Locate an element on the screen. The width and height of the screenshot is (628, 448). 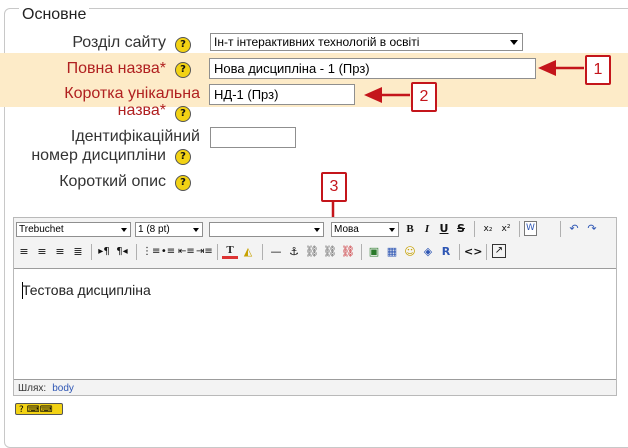
rtl-icon: ¶◂ is located at coordinates (122, 252).